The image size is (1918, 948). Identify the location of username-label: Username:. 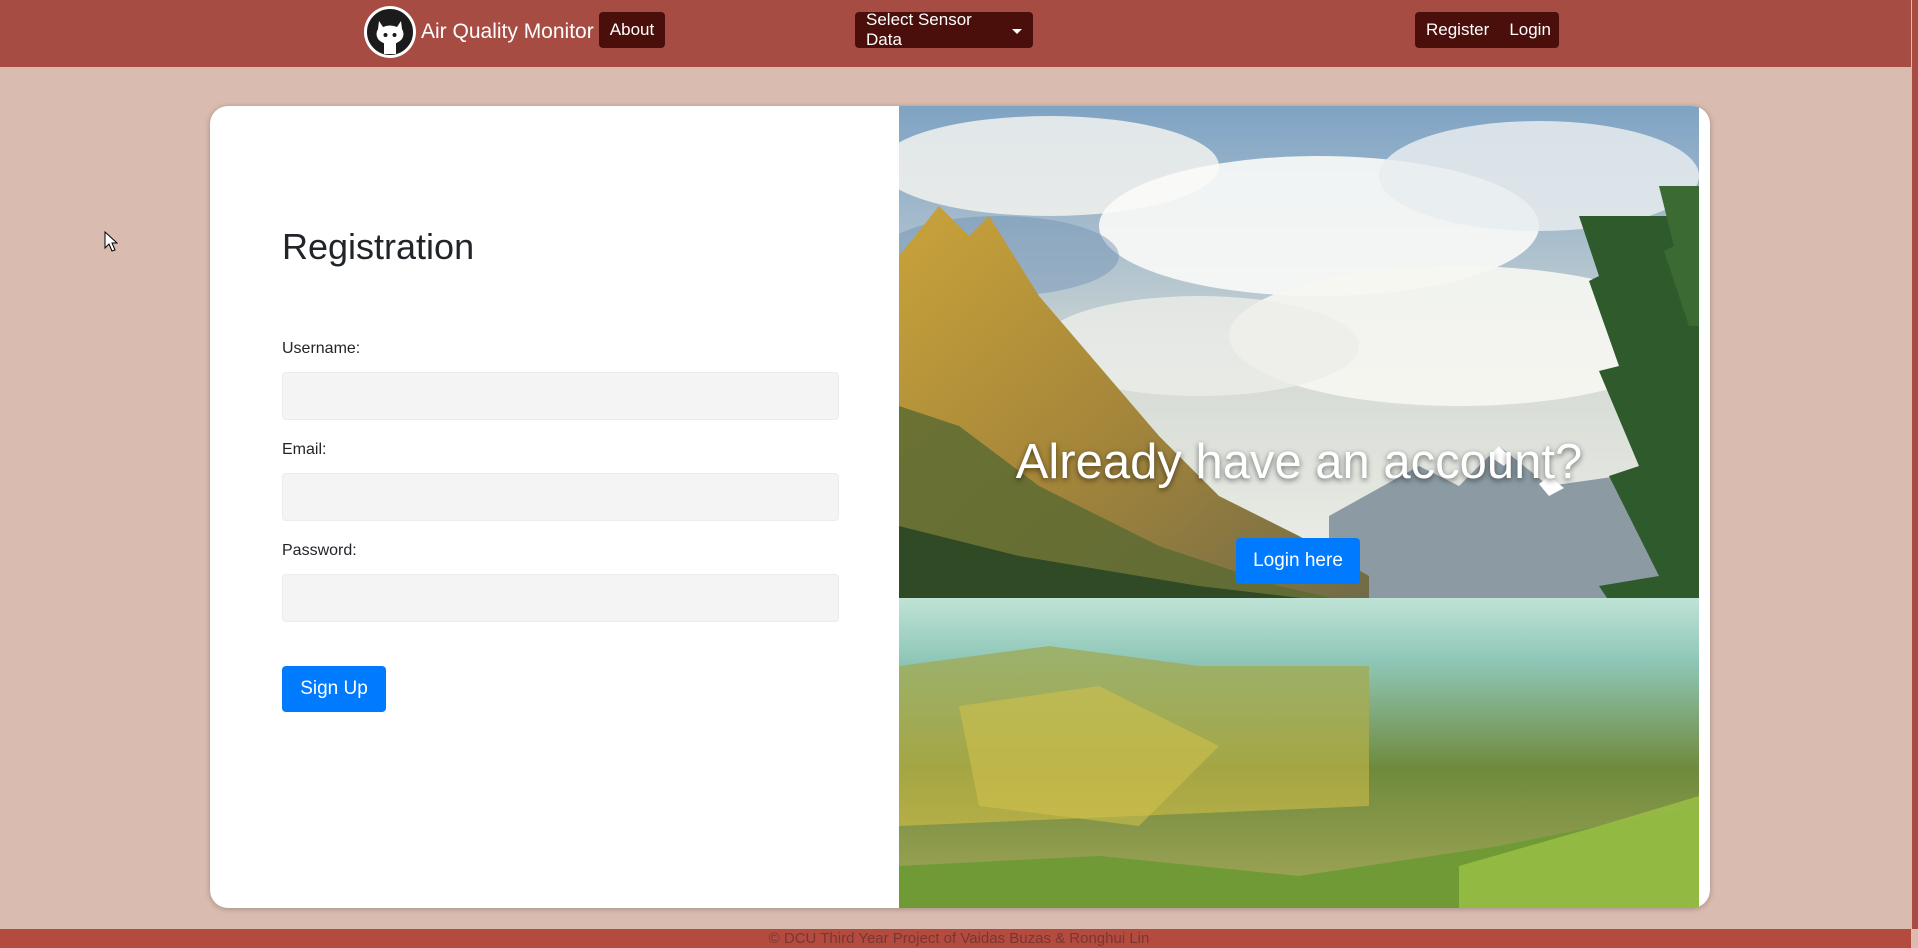
(321, 348).